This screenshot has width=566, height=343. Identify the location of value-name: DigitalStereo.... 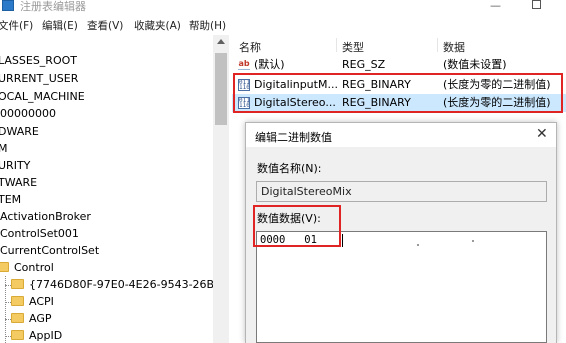
(295, 102).